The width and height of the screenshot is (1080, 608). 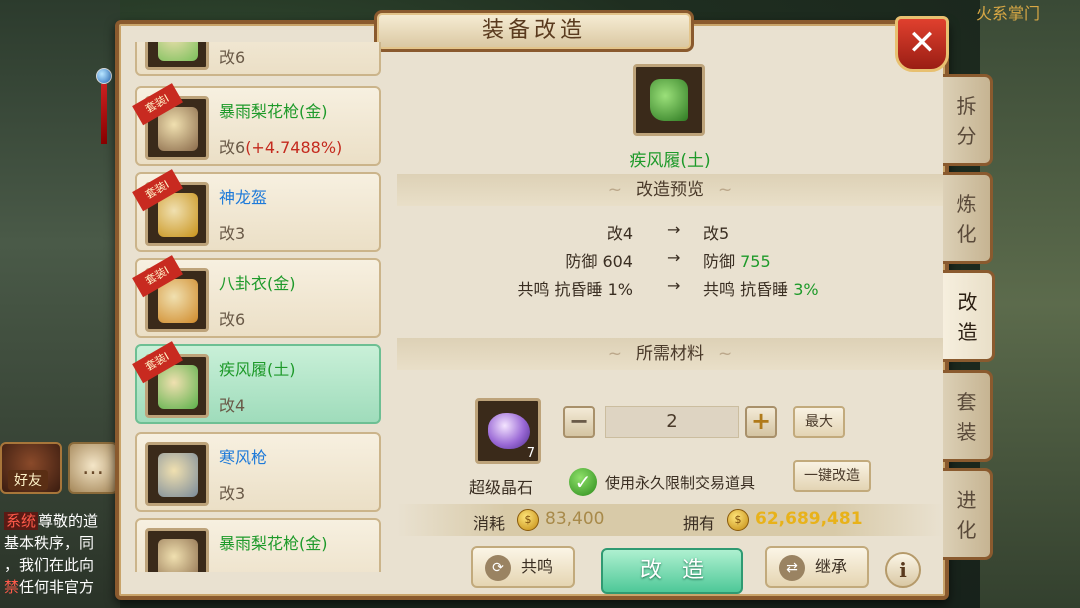 What do you see at coordinates (966, 204) in the screenshot?
I see `side-tab-char: 炼` at bounding box center [966, 204].